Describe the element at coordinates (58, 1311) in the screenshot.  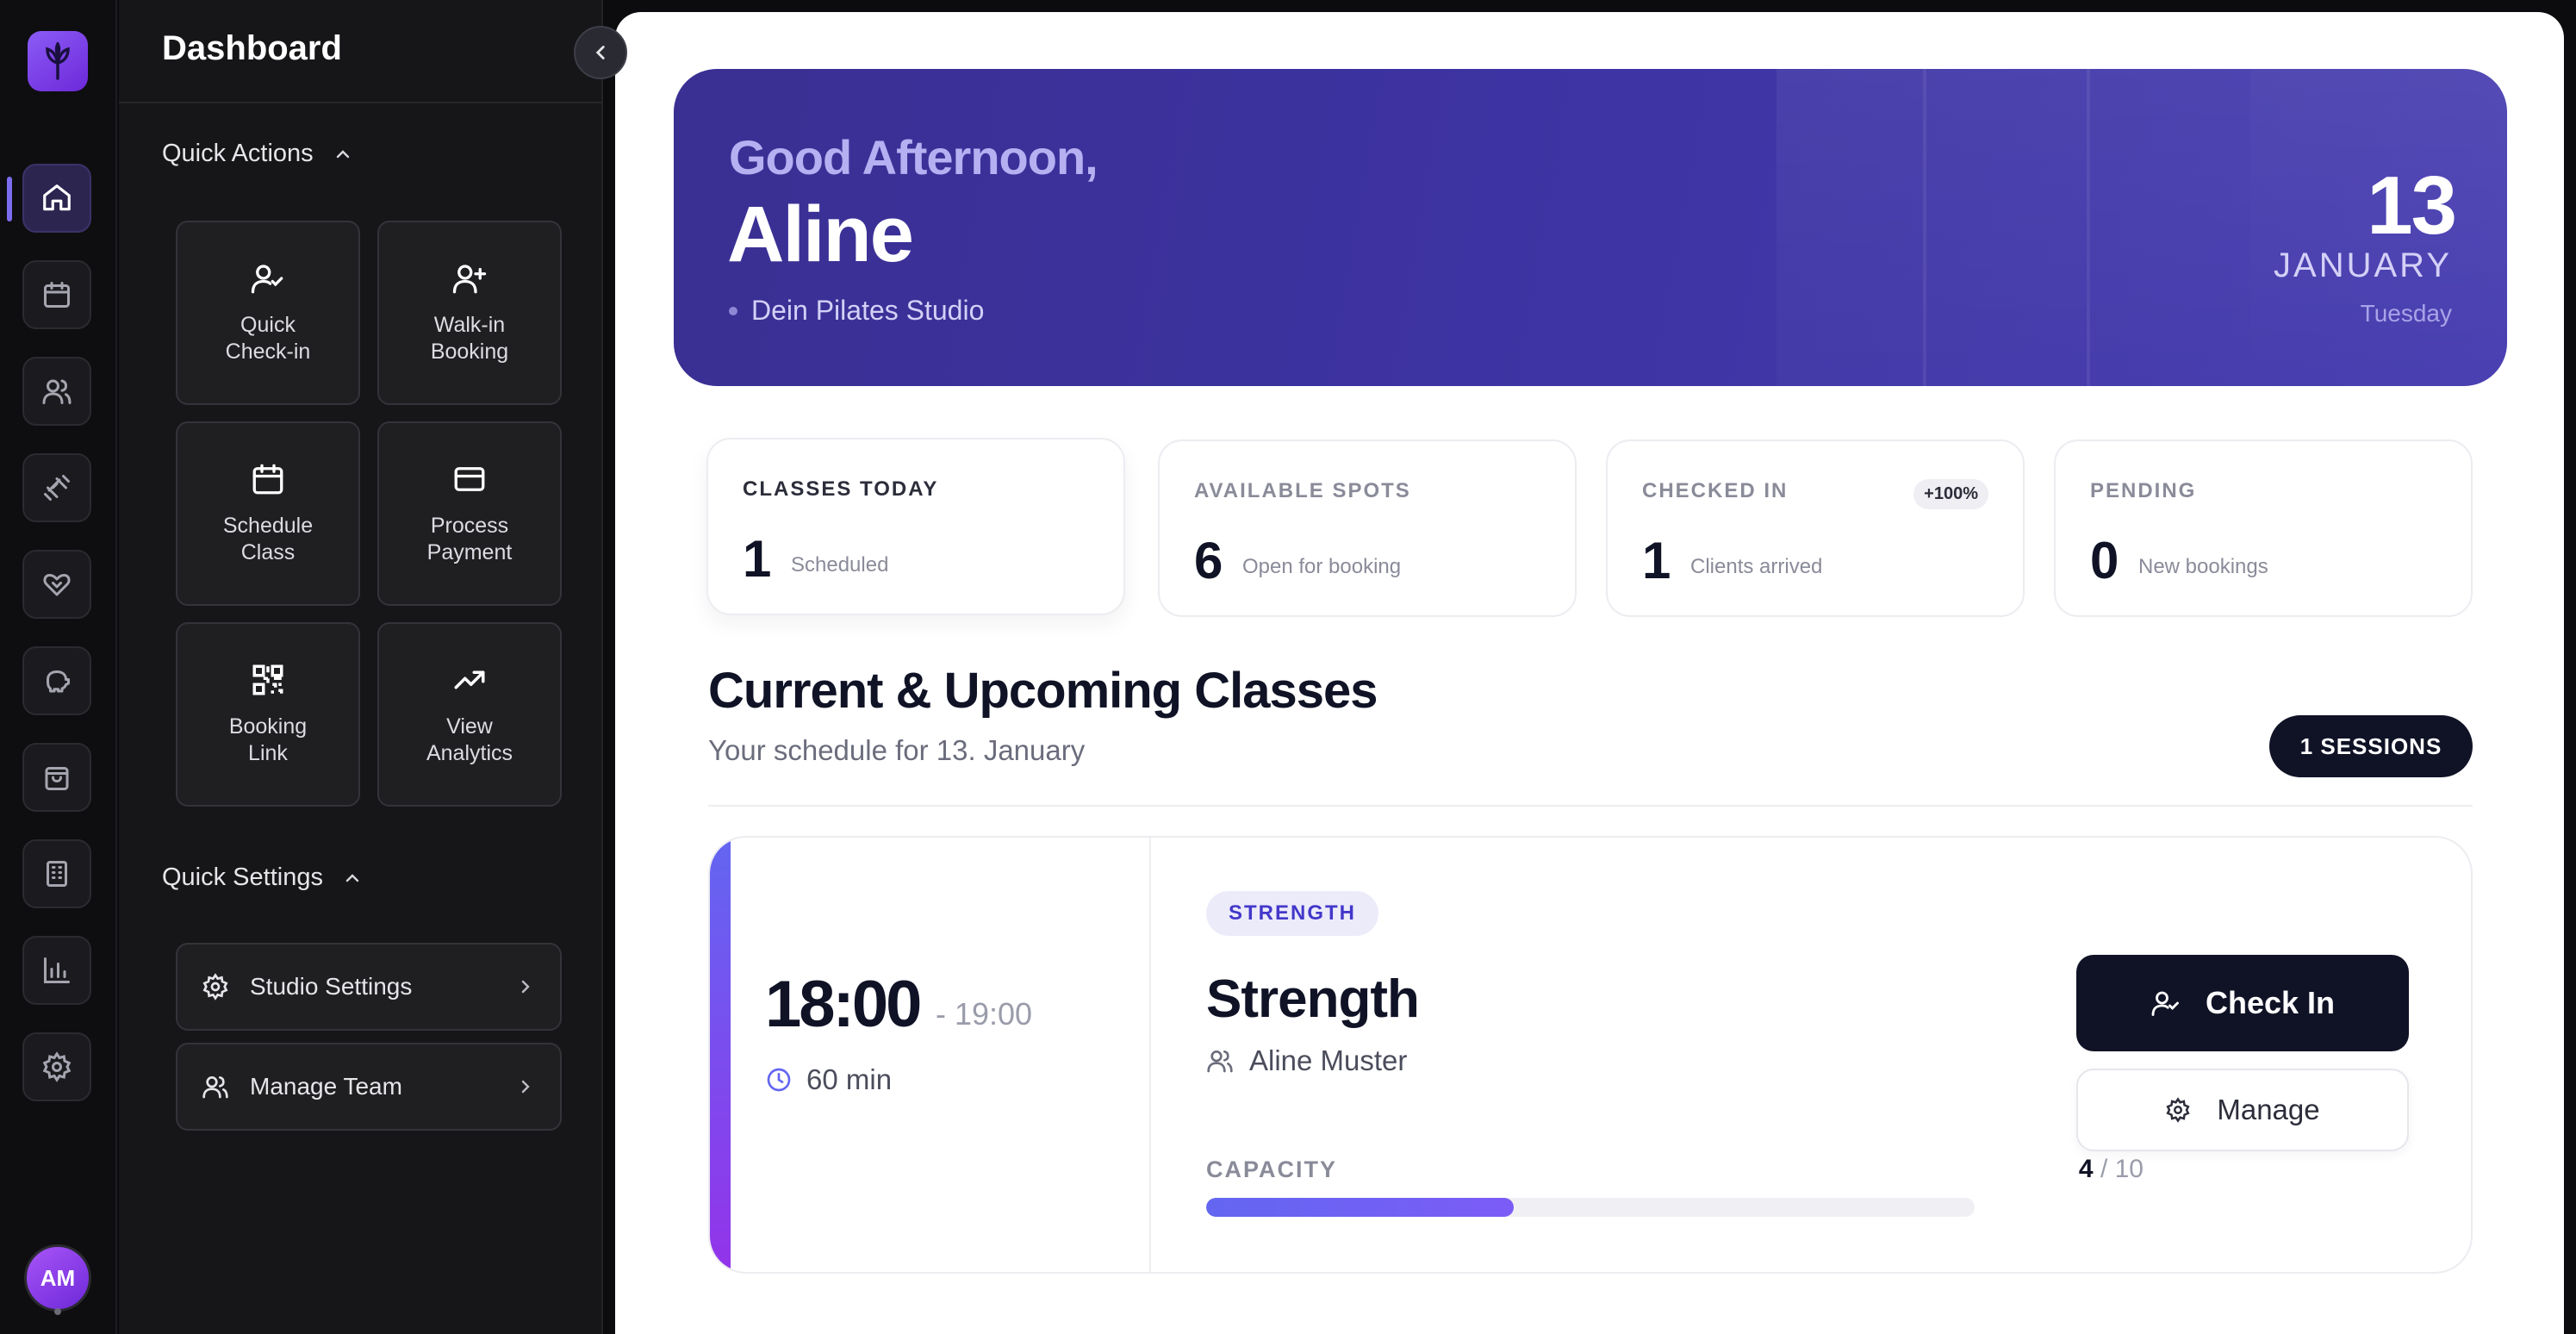
I see `status-dot` at that location.